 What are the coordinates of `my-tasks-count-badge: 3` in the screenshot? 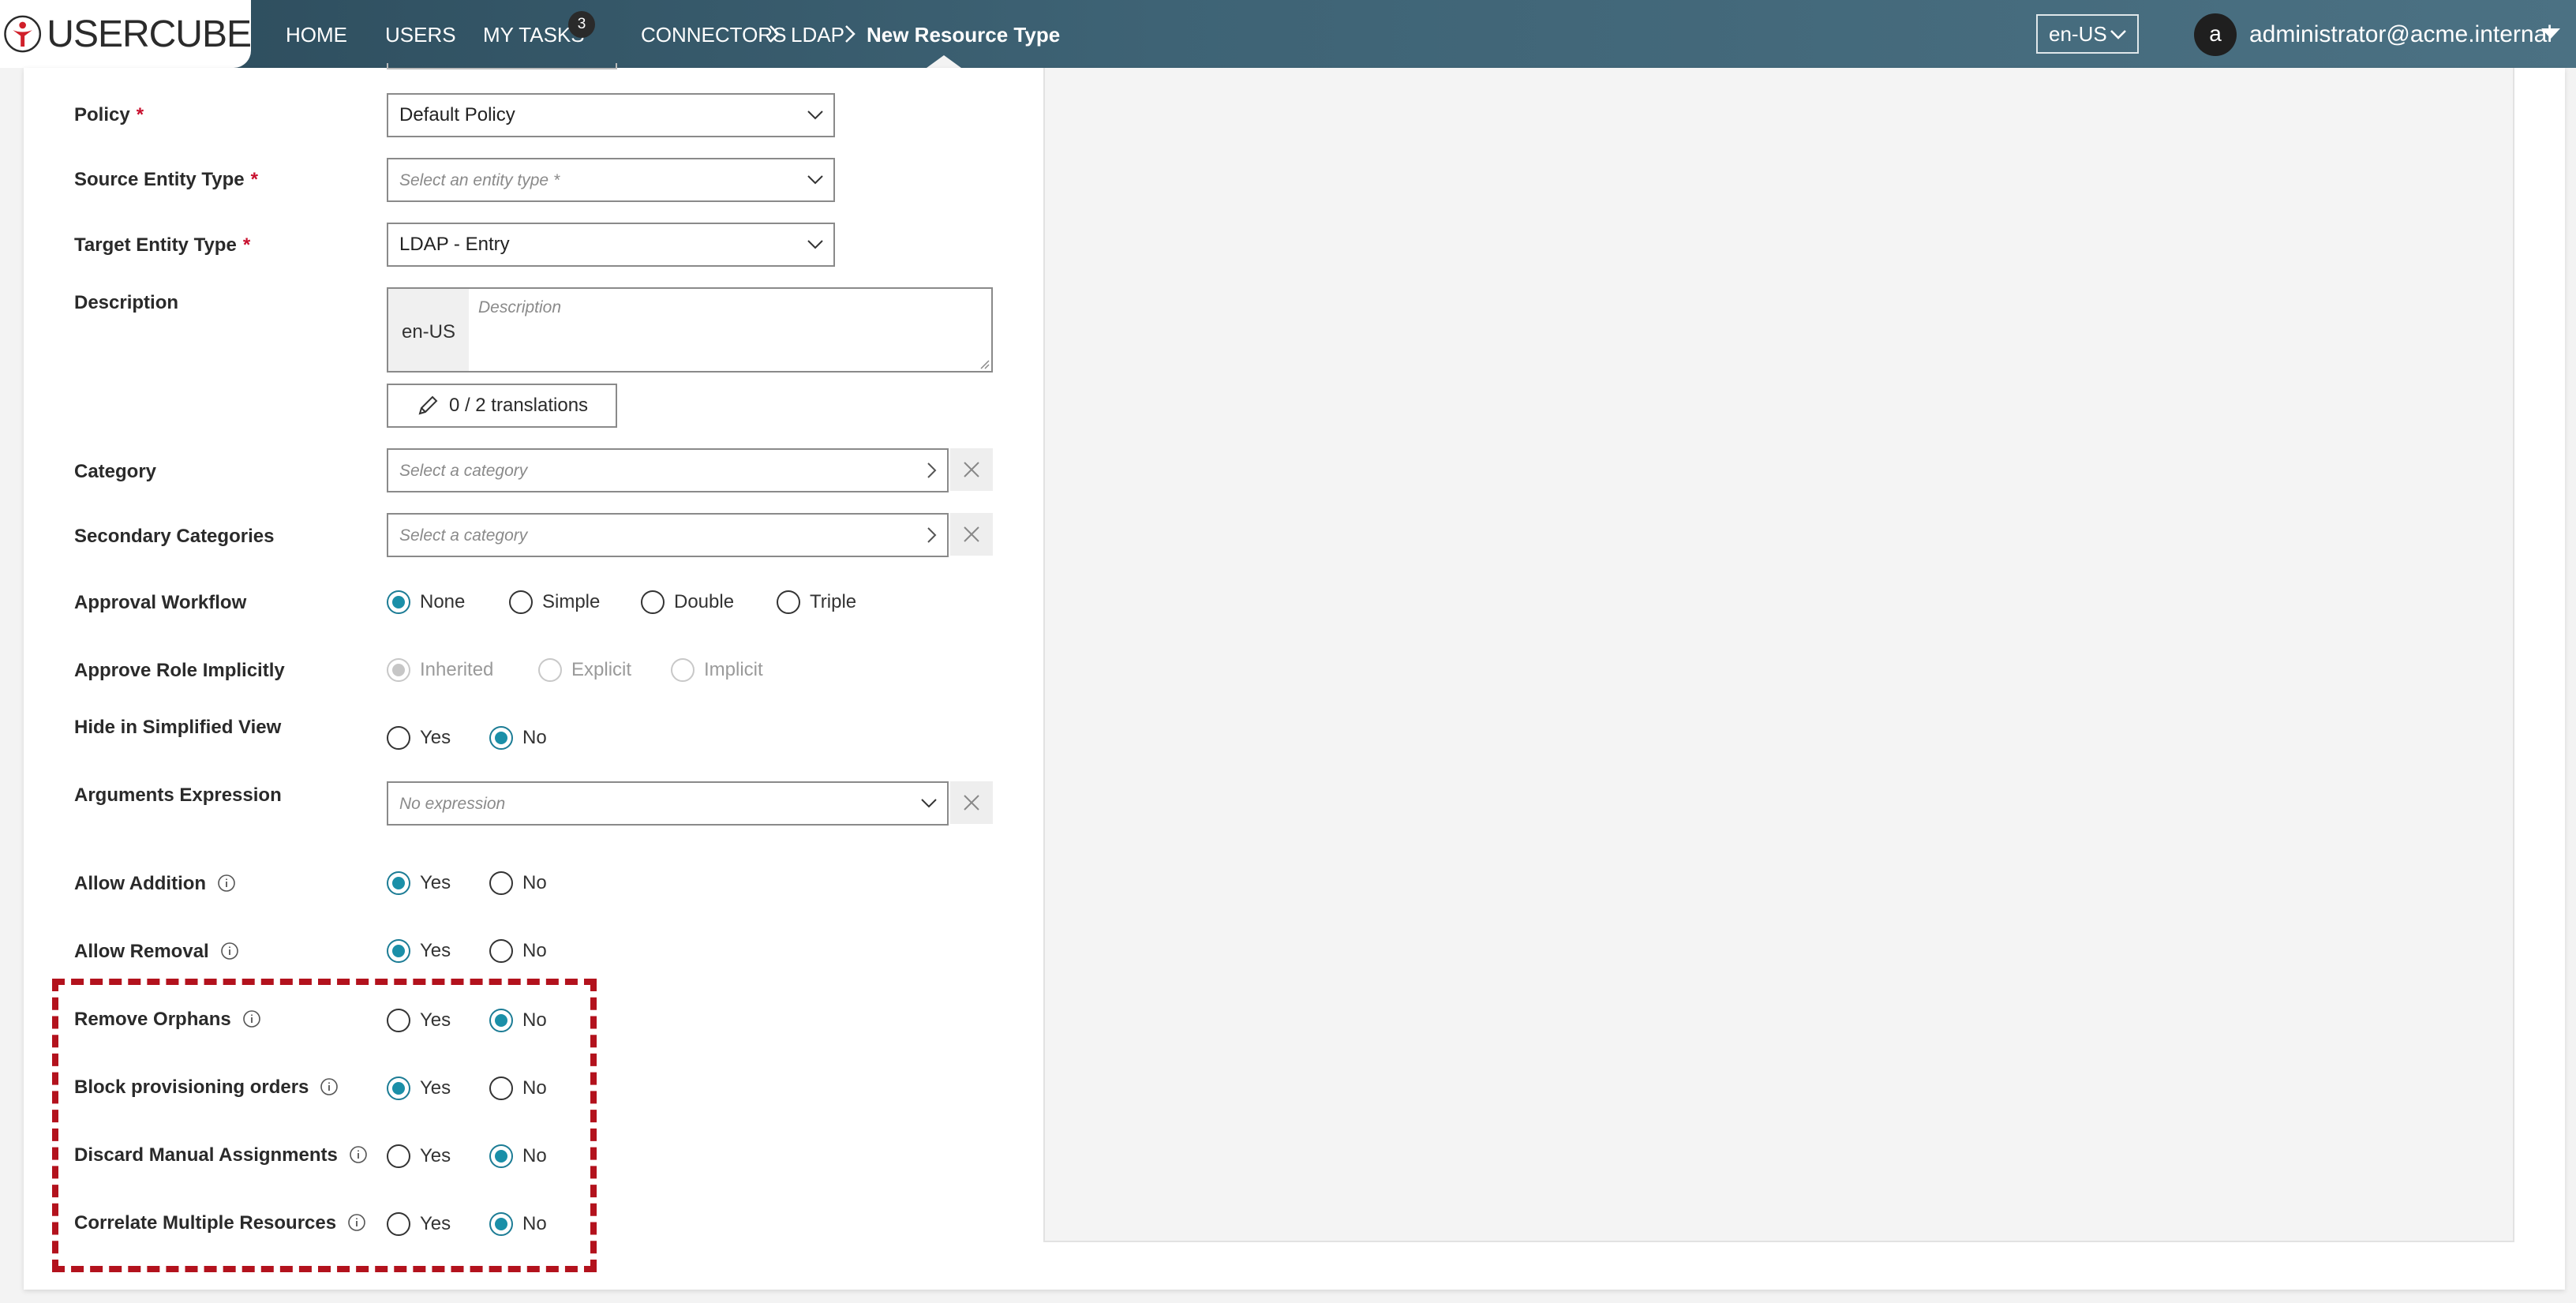 It's located at (581, 24).